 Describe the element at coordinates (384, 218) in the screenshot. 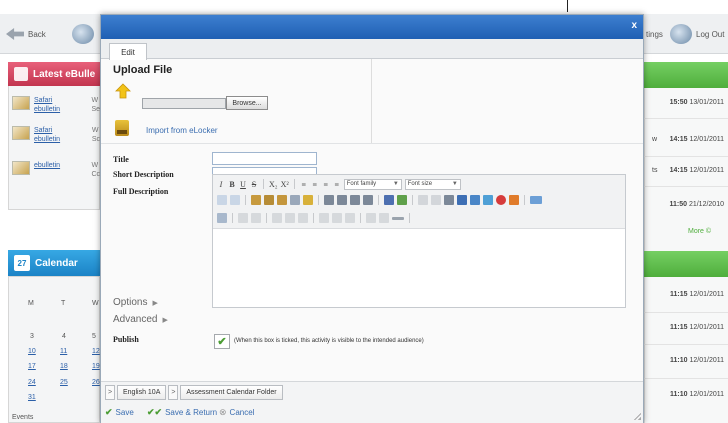

I see `merge-cells-icon` at that location.